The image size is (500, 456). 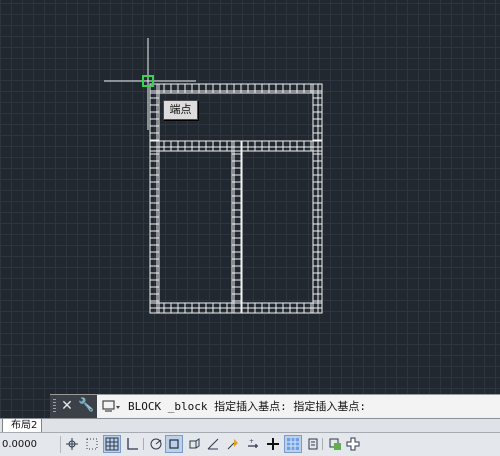 What do you see at coordinates (92, 444) in the screenshot?
I see `snap-icon` at bounding box center [92, 444].